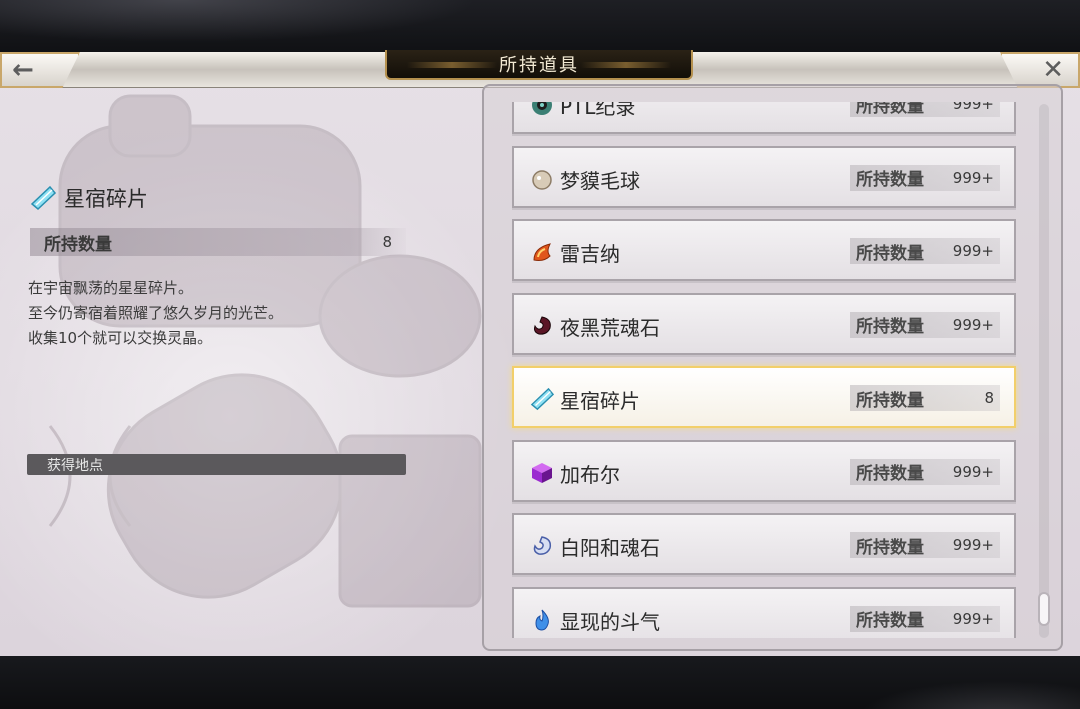  I want to click on item-name: 夜黑荒魂石, so click(610, 327).